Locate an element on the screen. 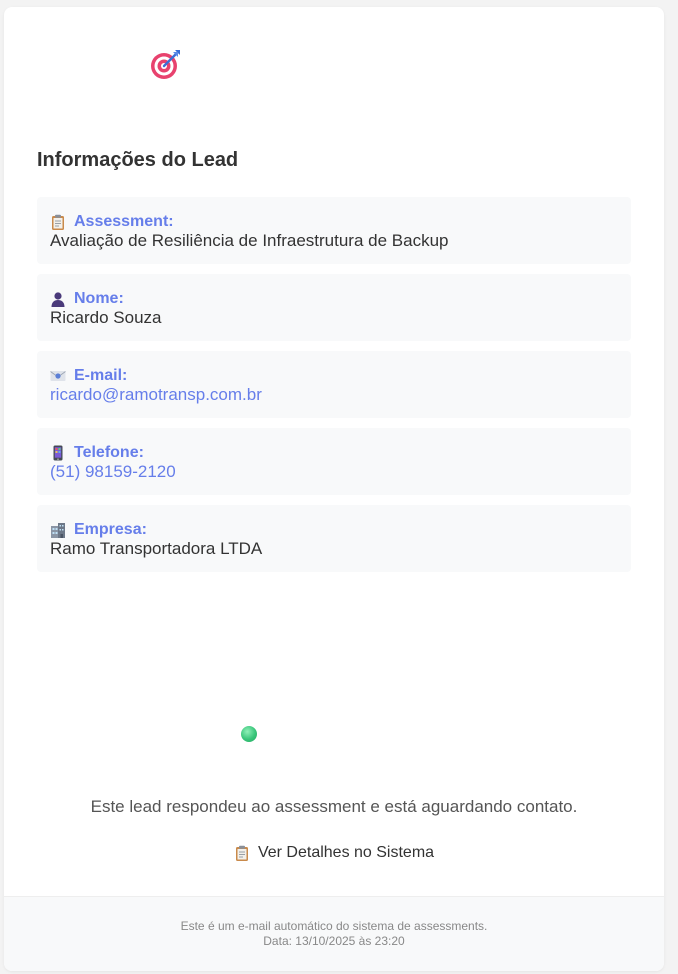 The width and height of the screenshot is (678, 974). view-details-label: Ver Detalhes no Sistema is located at coordinates (346, 852).